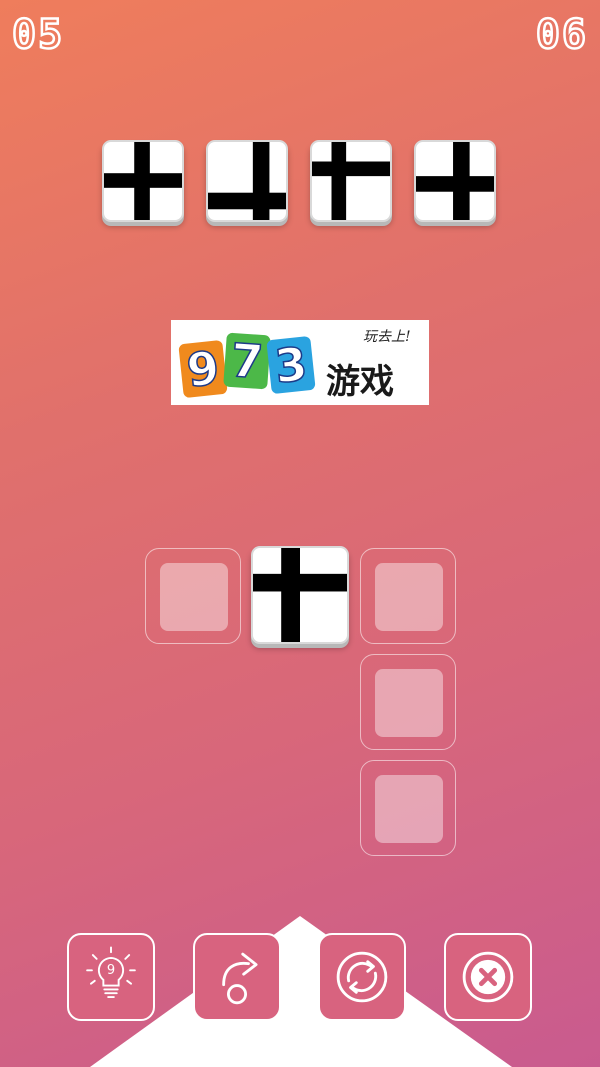  What do you see at coordinates (387, 337) in the screenshot?
I see `logo-tagline: 玩去上!` at bounding box center [387, 337].